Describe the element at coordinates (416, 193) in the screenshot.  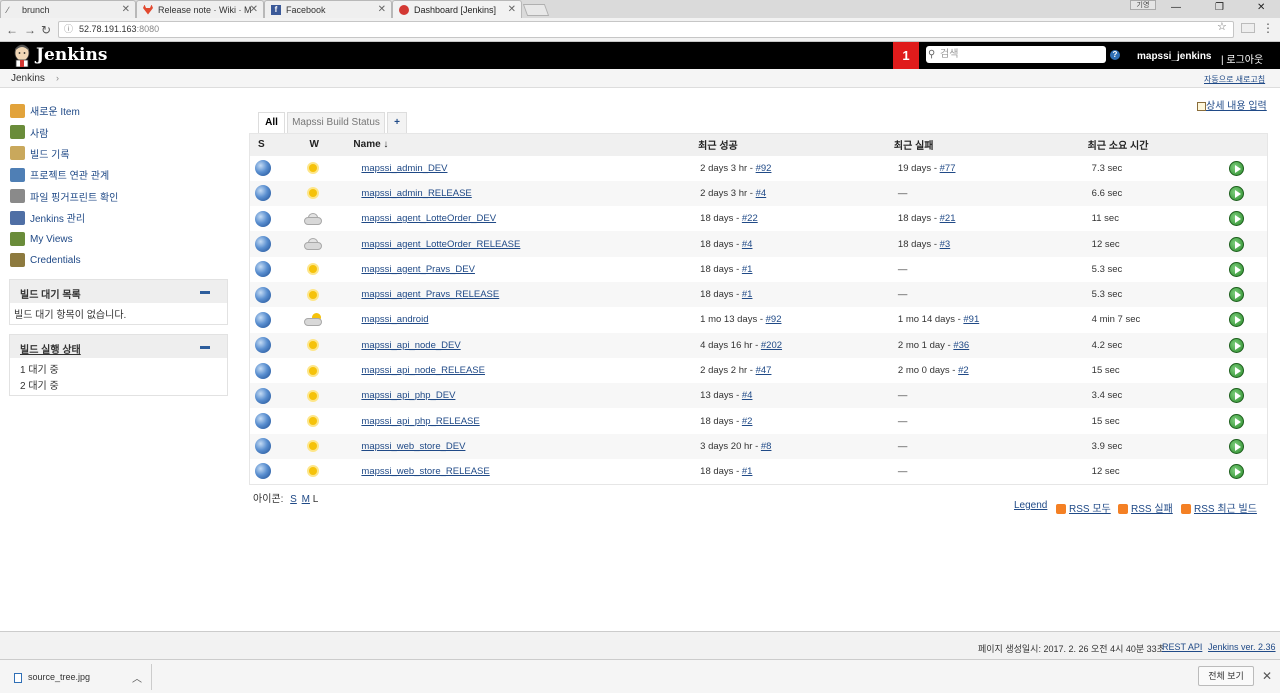
I see `job-name-link: mapssi_admin_RELEASE` at that location.